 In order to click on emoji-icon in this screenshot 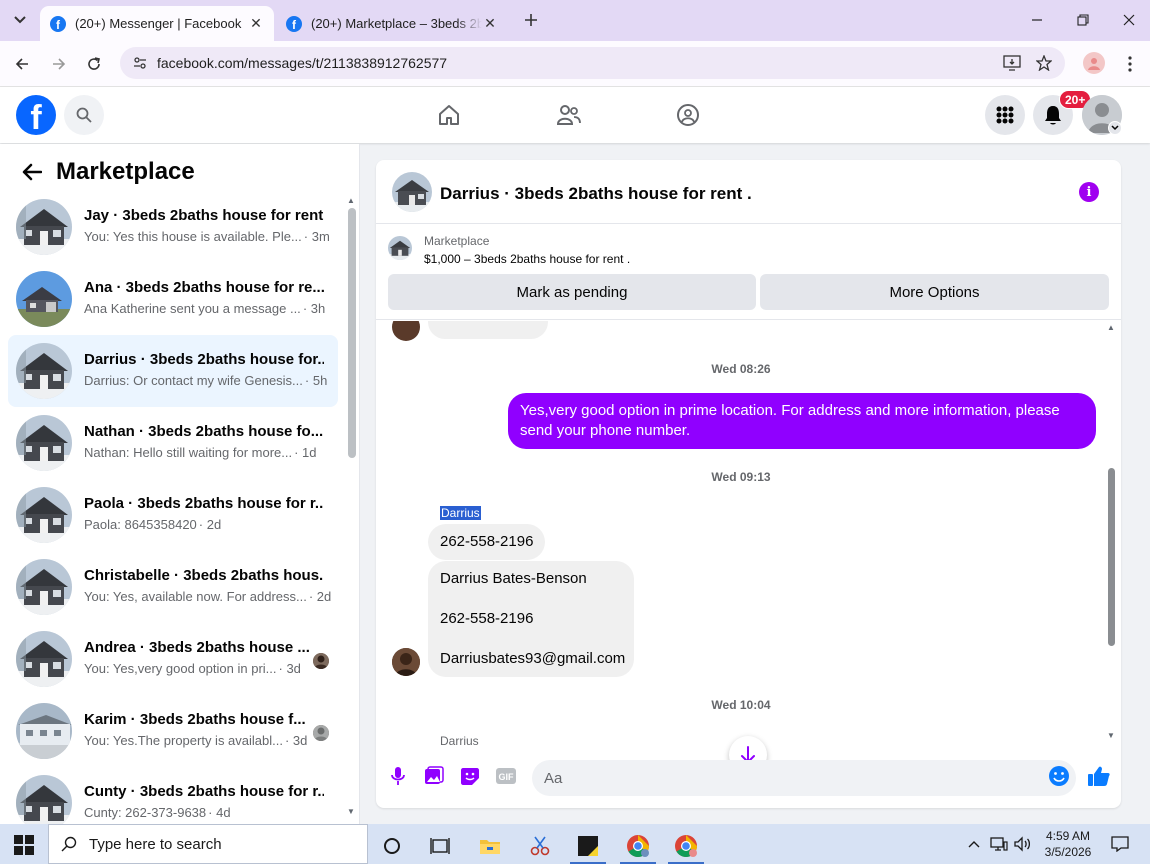, I will do `click(1059, 776)`.